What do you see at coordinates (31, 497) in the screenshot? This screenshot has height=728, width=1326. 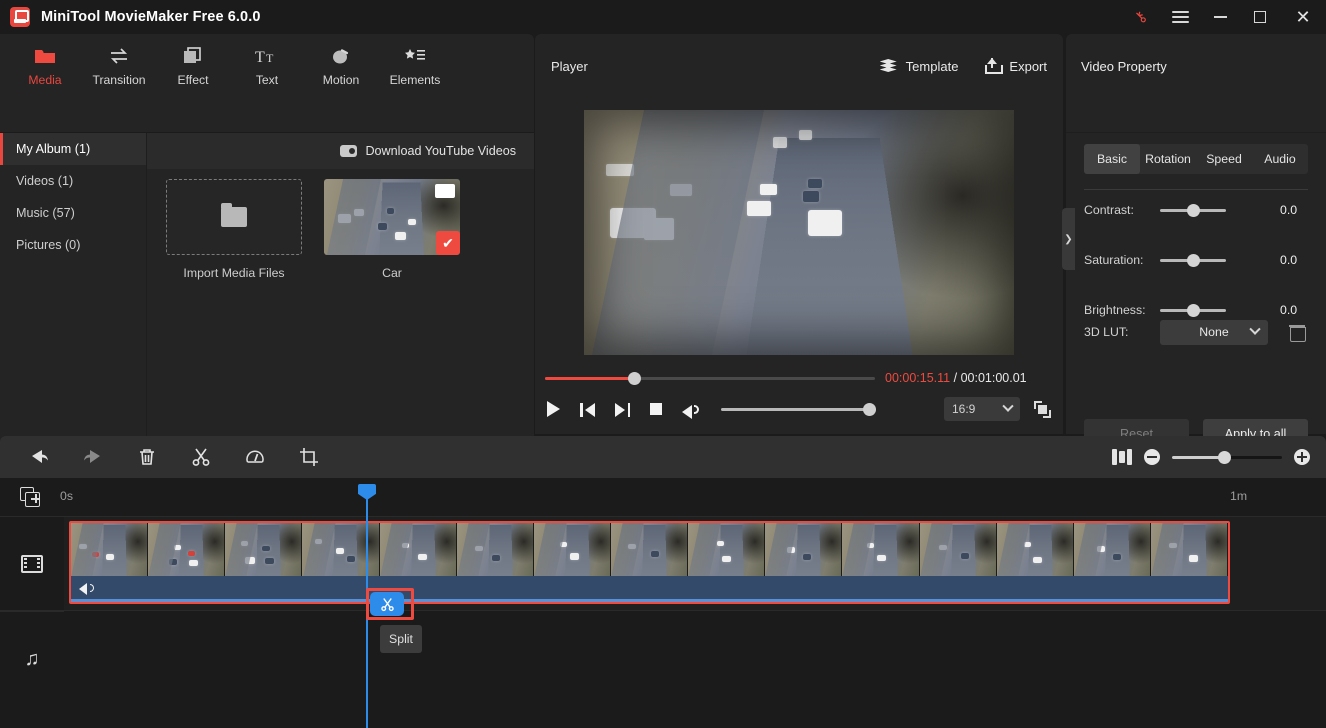 I see `add-media-icon` at bounding box center [31, 497].